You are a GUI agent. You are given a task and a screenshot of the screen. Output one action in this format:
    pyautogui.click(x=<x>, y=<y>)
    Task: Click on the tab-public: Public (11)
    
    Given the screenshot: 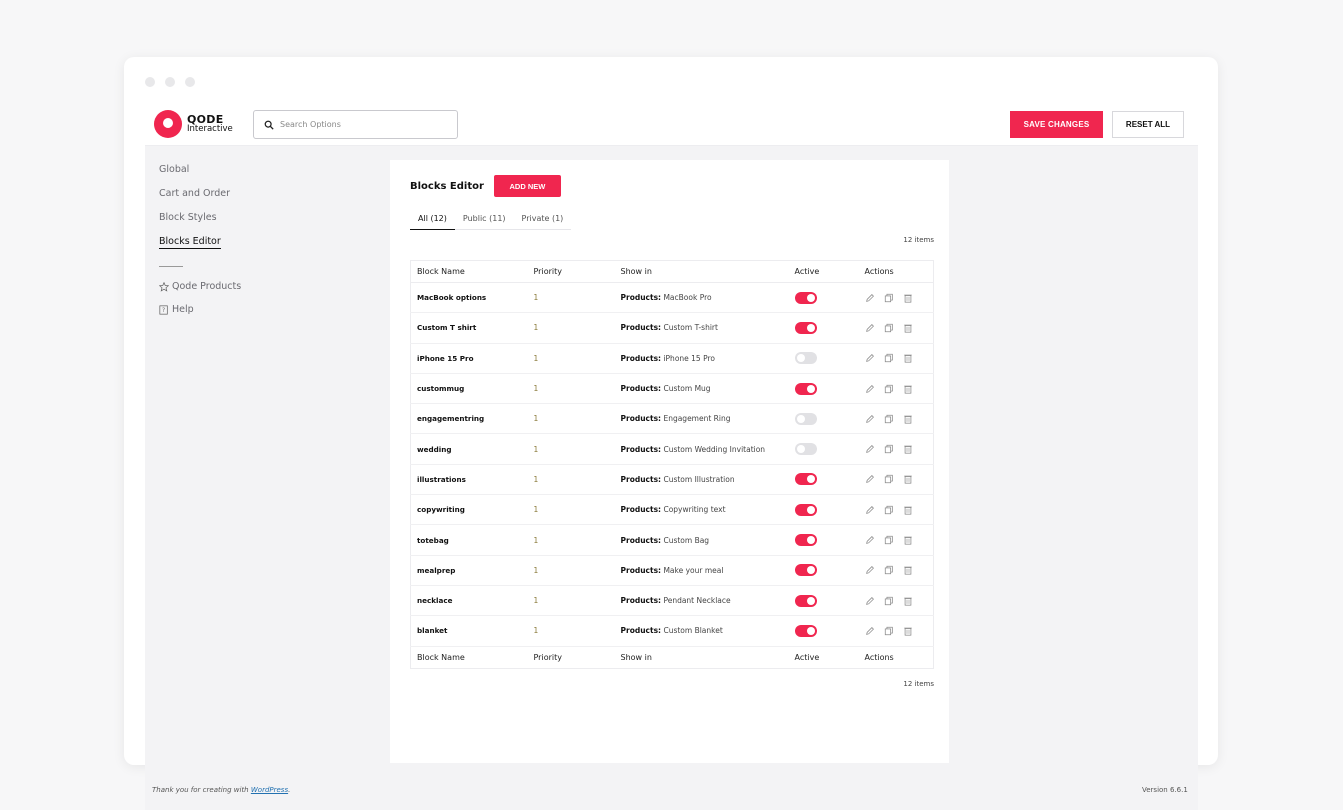 What is the action you would take?
    pyautogui.click(x=484, y=220)
    